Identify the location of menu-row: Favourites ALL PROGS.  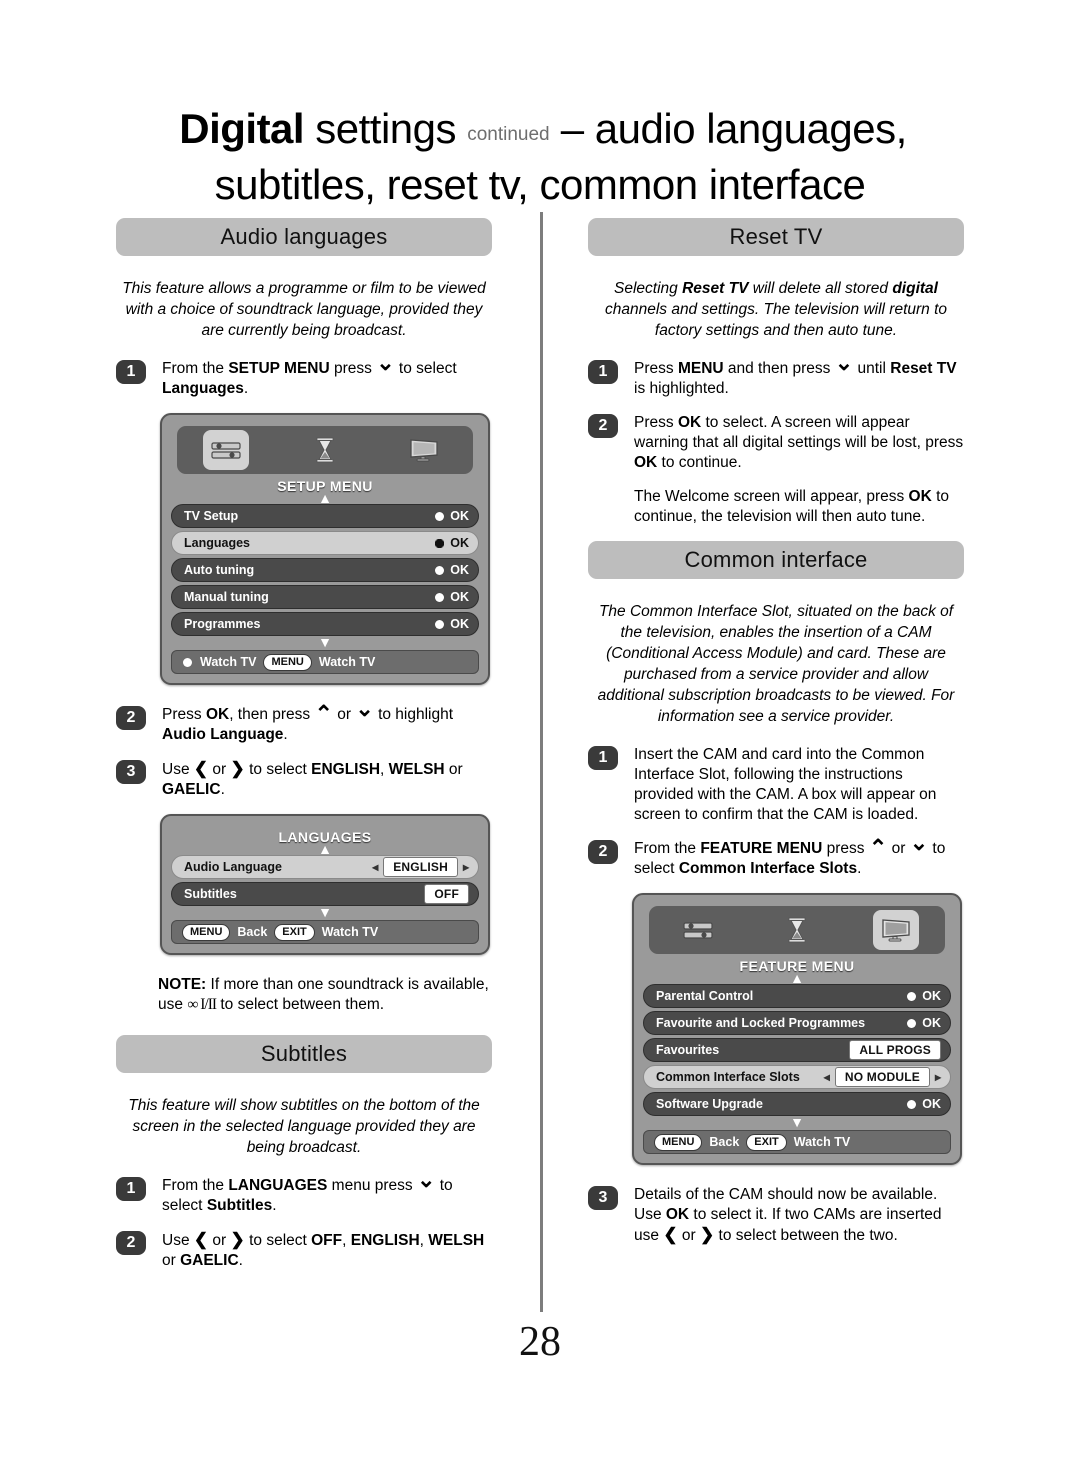
(797, 1050).